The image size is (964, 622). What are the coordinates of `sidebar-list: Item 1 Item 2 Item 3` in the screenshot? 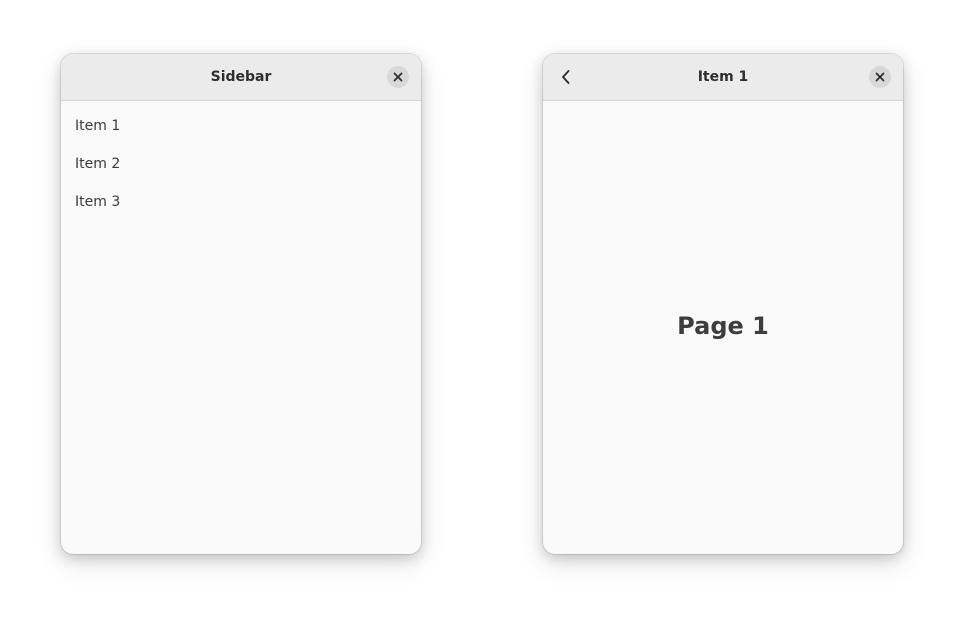 It's located at (241, 163).